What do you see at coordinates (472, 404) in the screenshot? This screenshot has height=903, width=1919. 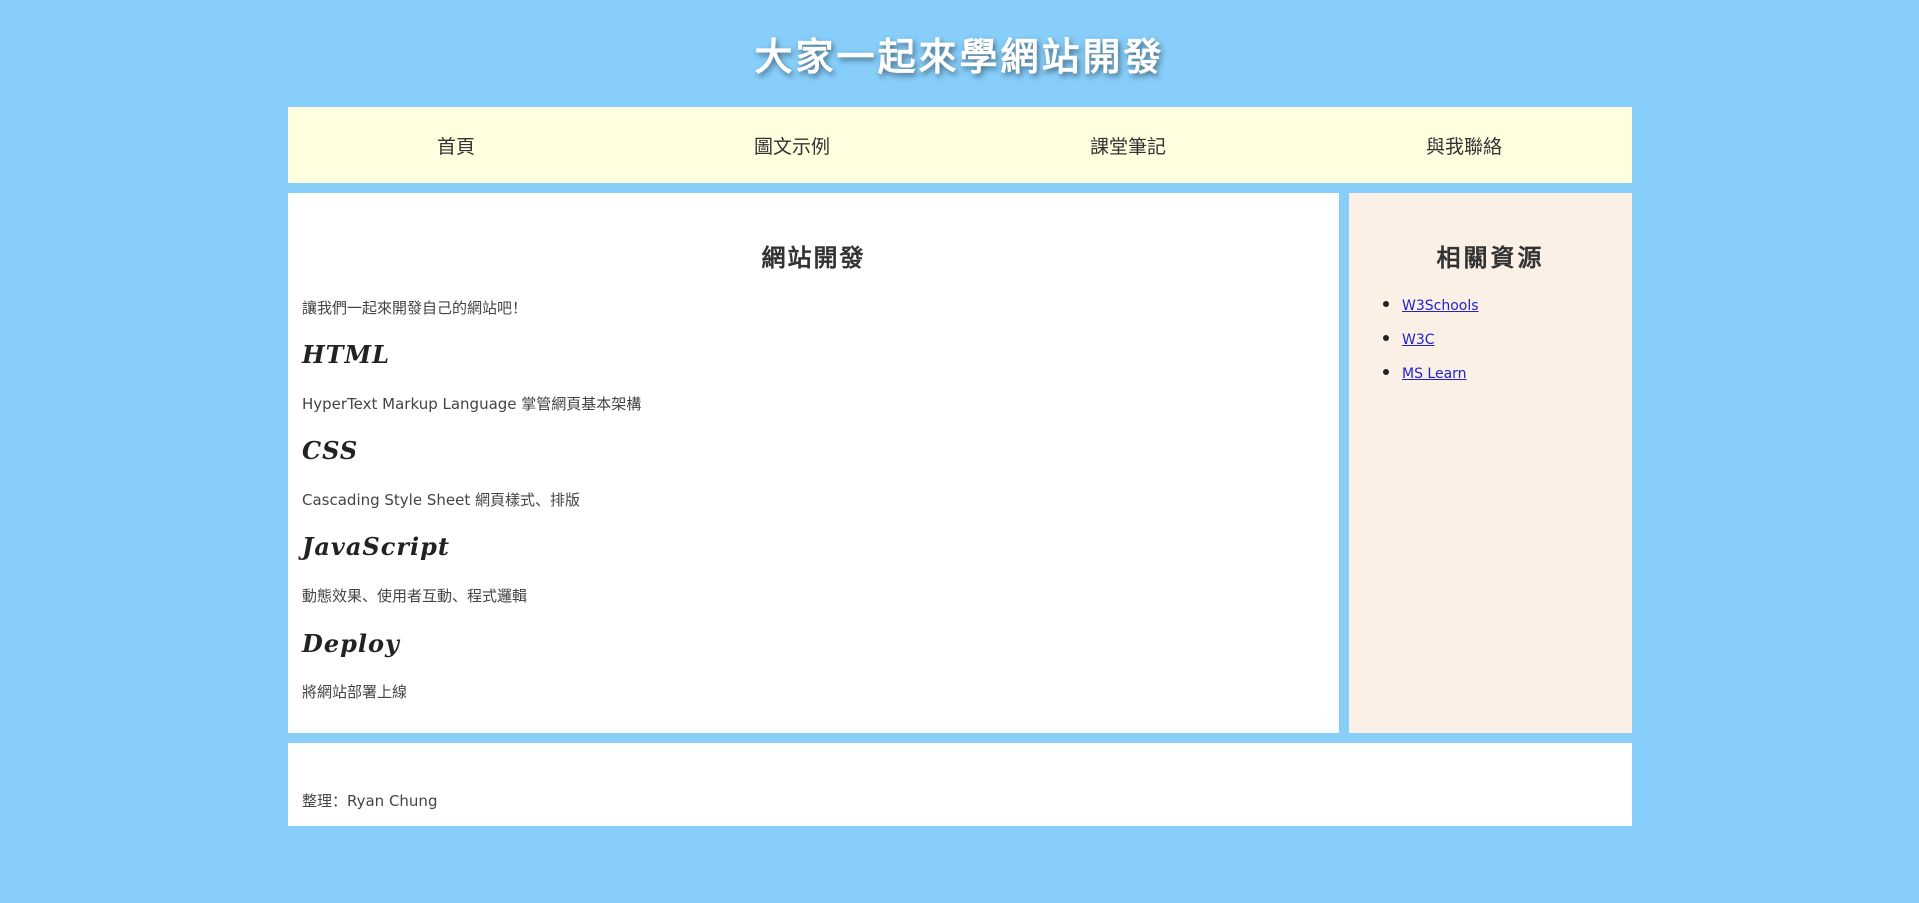 I see `topic-desc-html: HyperText Markup Language 掌管網頁基本架構` at bounding box center [472, 404].